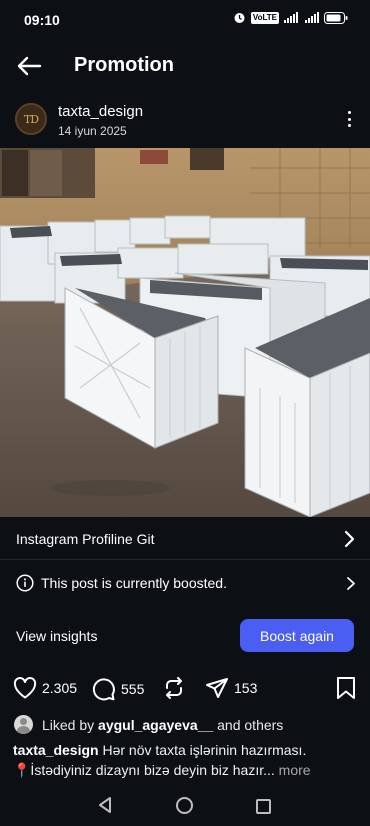 This screenshot has height=826, width=370. Describe the element at coordinates (134, 583) in the screenshot. I see `boost-status-label: This post is currently boosted.` at that location.